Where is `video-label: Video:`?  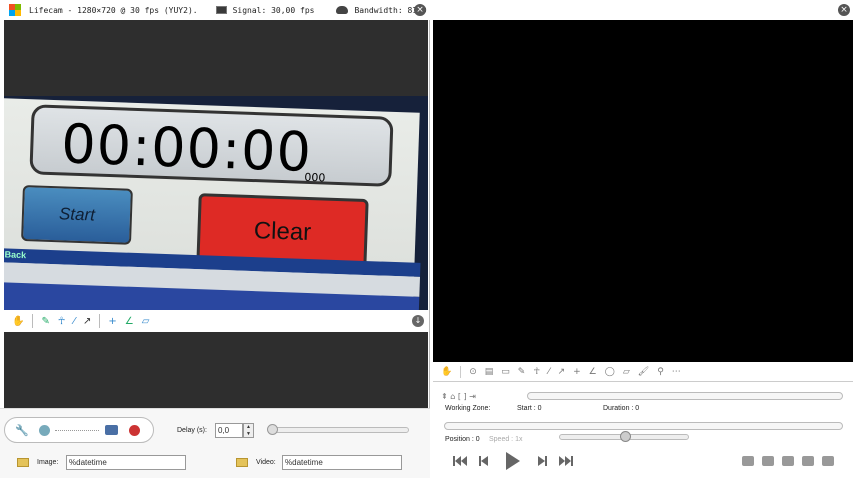 video-label: Video: is located at coordinates (266, 462).